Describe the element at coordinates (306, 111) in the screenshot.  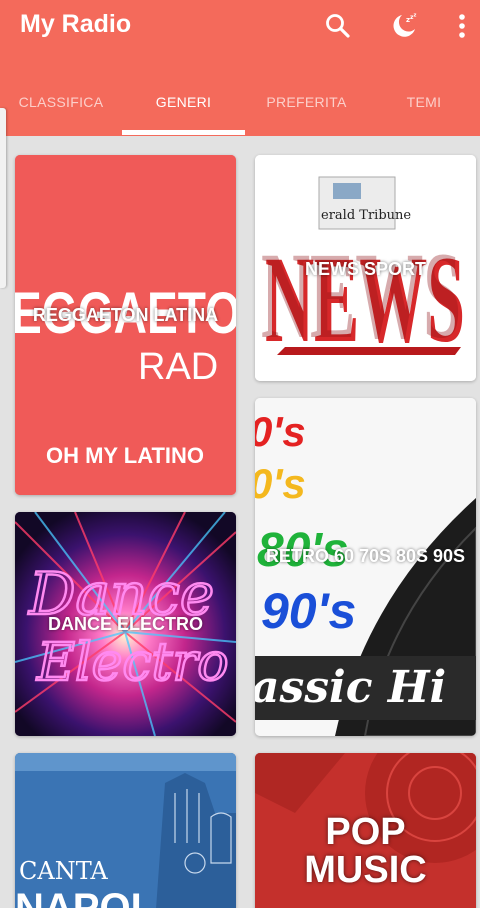
I see `tab-preferita: PREFERITA` at that location.